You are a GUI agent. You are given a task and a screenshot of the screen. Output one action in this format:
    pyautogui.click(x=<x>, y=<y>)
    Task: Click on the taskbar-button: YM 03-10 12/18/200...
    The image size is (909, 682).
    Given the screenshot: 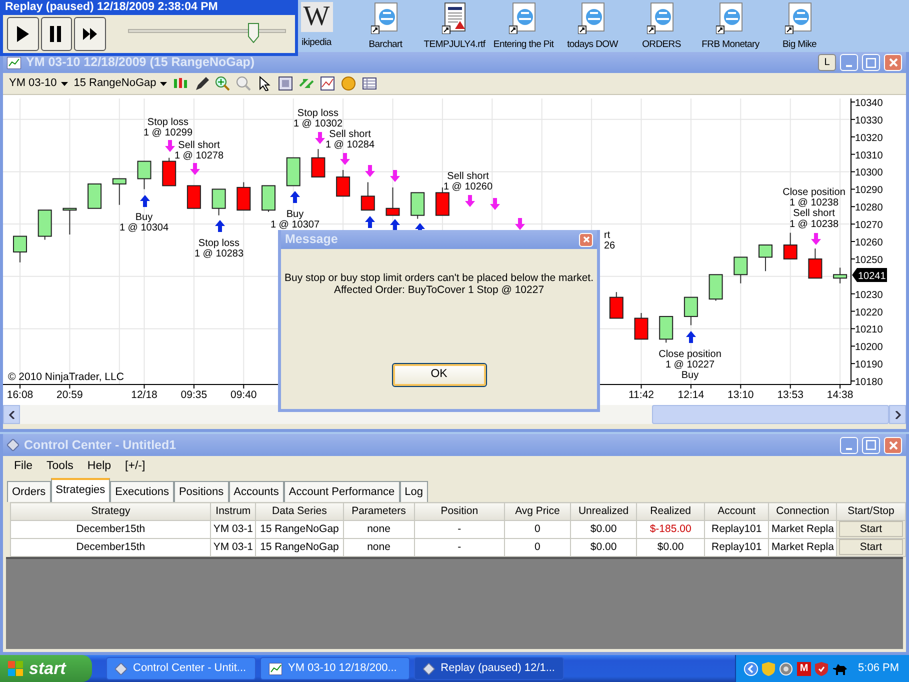 What is the action you would take?
    pyautogui.click(x=335, y=668)
    